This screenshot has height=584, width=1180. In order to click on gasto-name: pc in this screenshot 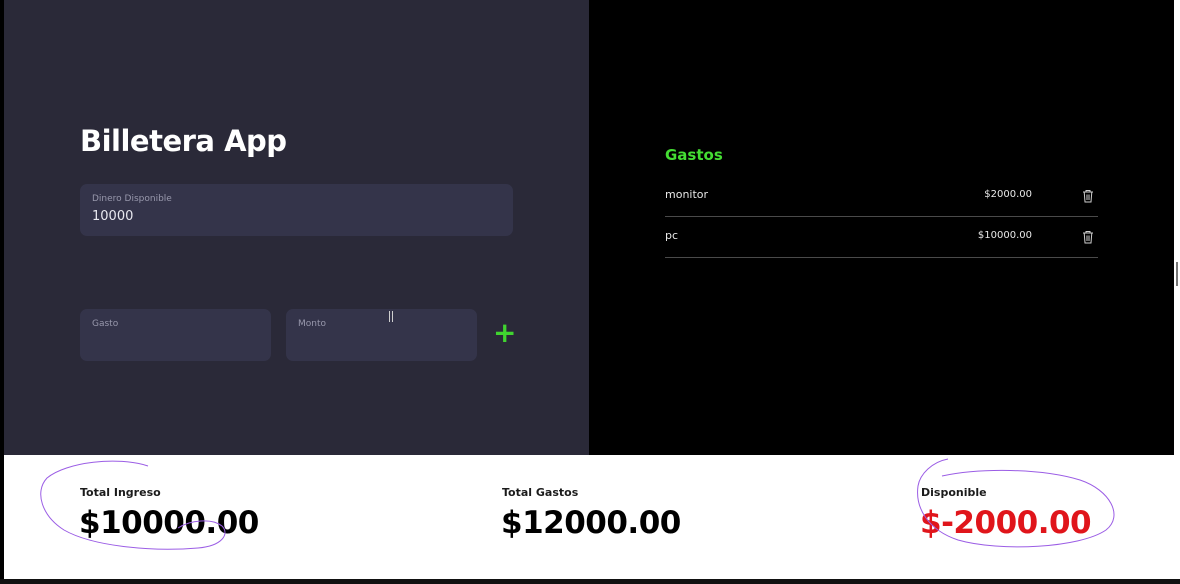, I will do `click(672, 235)`.